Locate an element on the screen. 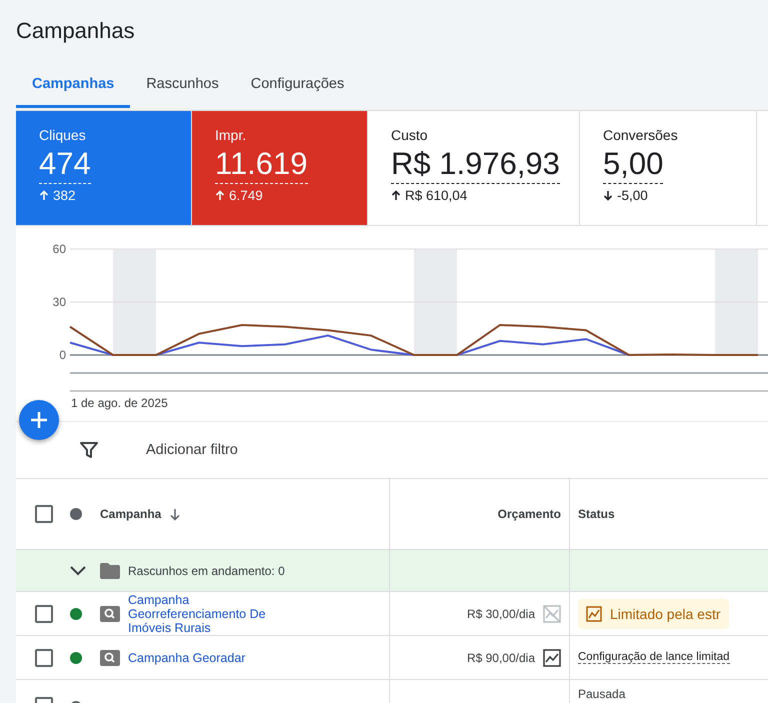  metric-change: 382 is located at coordinates (64, 195).